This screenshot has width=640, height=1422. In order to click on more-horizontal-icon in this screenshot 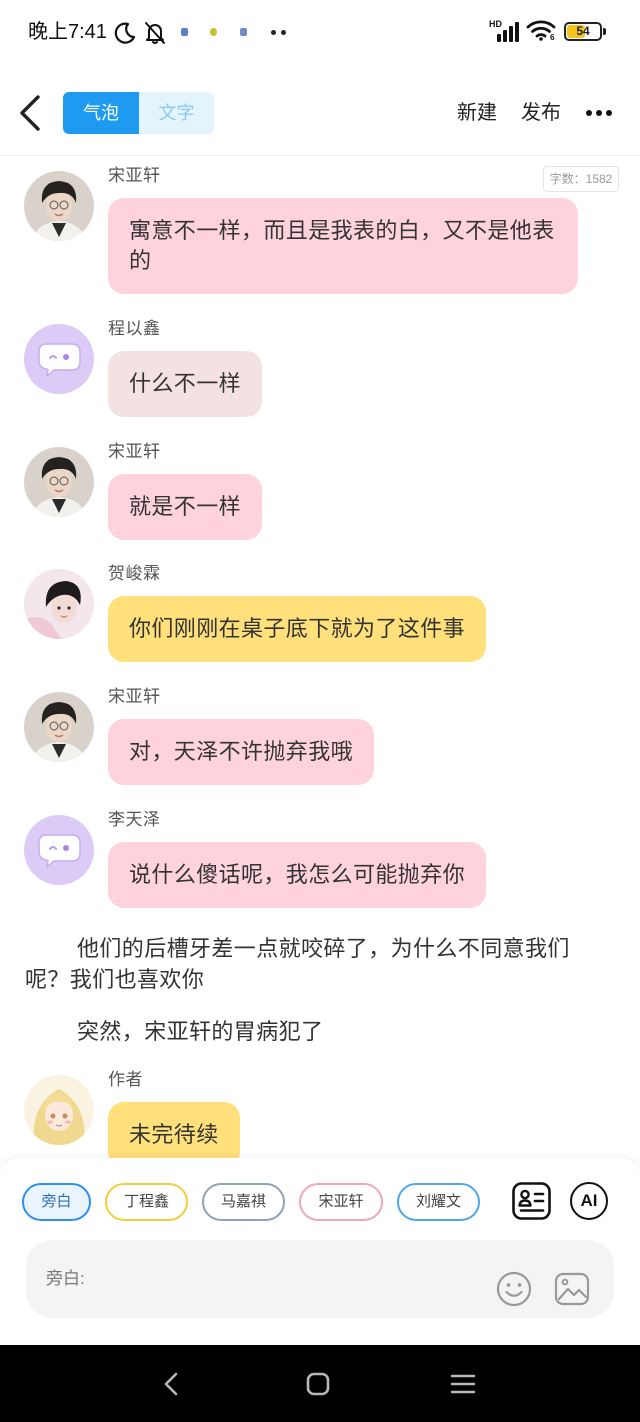, I will do `click(599, 113)`.